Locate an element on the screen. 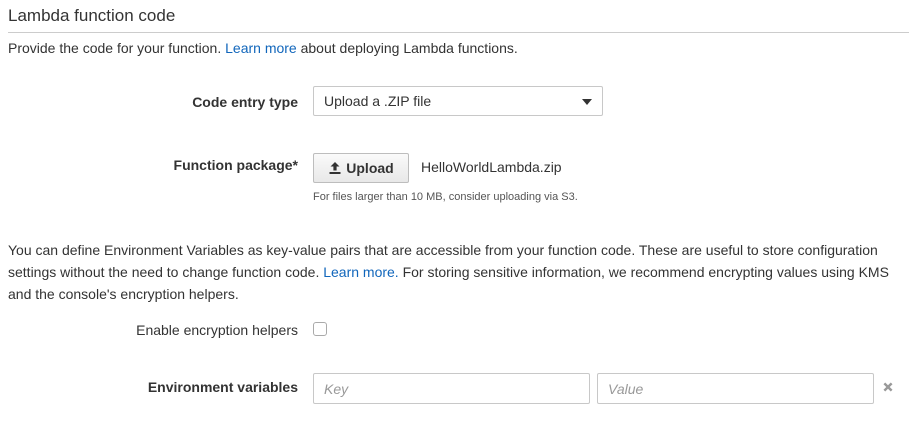 The height and width of the screenshot is (423, 917). environment-variables-label: Environment variables is located at coordinates (222, 387).